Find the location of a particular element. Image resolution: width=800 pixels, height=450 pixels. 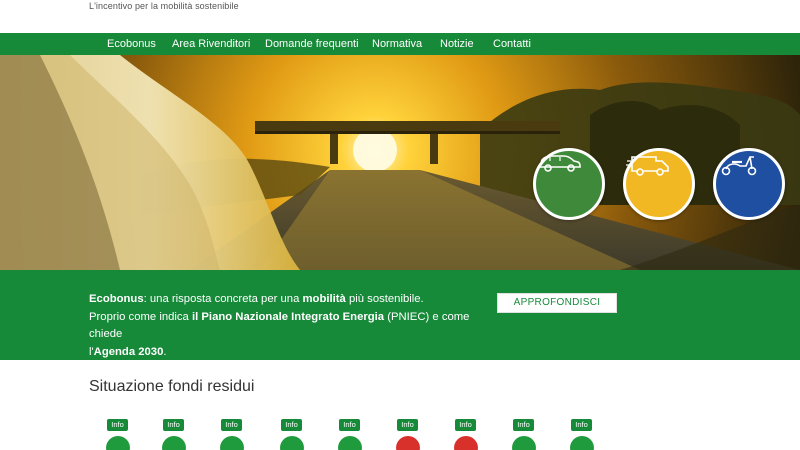

car-icon is located at coordinates (560, 163).